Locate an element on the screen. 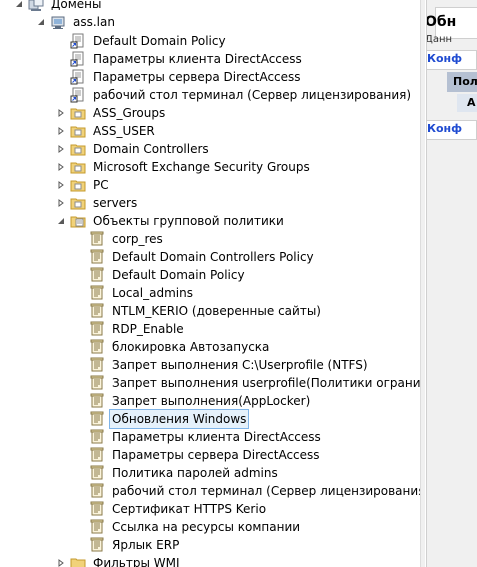 The image size is (477, 567). tree-node-label: NTLM_KERIO (доверенные сайты) is located at coordinates (216, 311).